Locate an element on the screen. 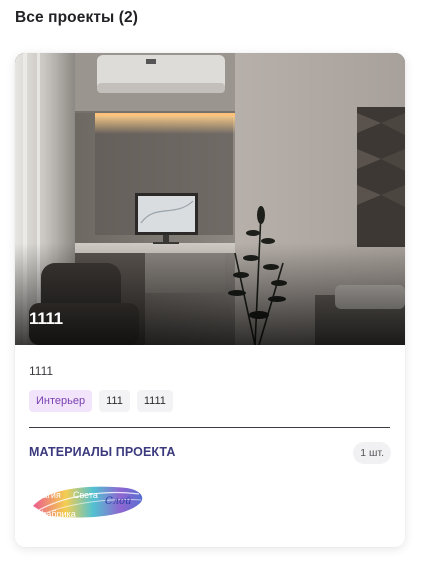 The image size is (424, 566). materials-count-badge: 1 шт. is located at coordinates (372, 453).